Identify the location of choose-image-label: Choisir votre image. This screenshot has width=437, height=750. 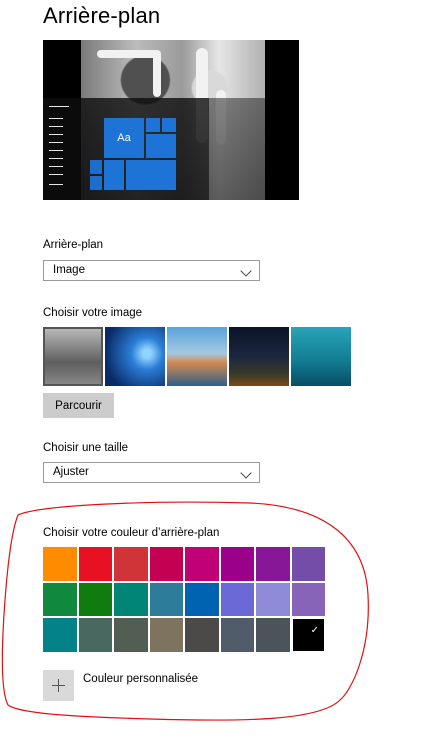
(93, 313).